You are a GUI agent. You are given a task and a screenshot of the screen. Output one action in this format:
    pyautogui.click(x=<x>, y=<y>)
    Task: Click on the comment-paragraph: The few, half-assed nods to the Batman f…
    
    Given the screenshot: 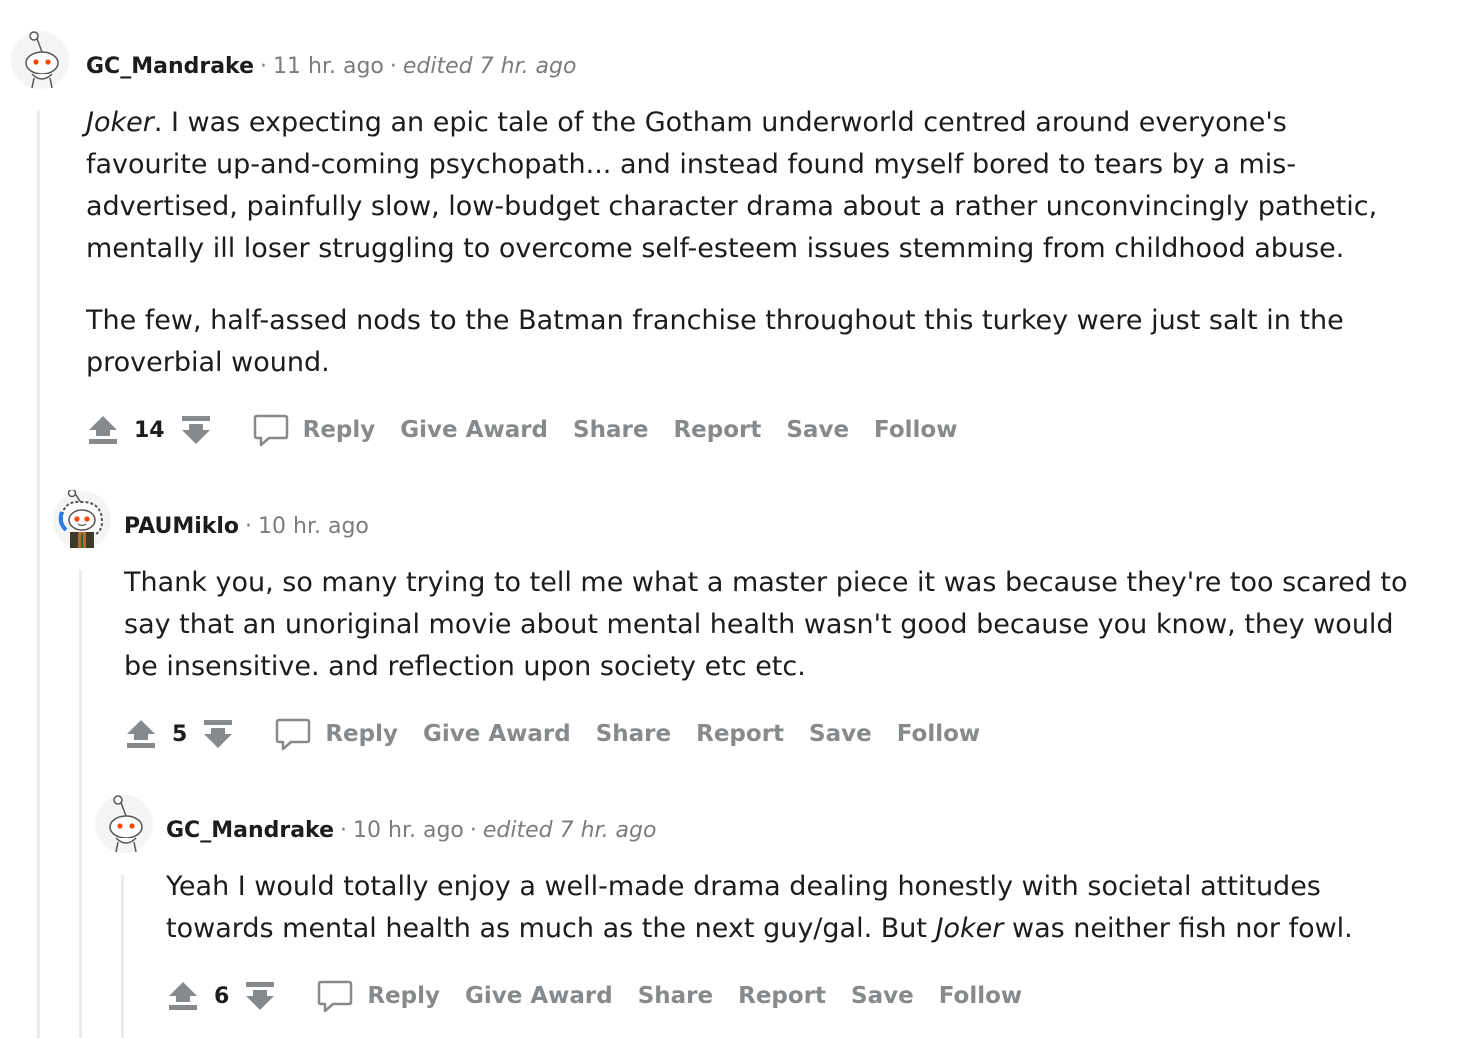 What is the action you would take?
    pyautogui.click(x=751, y=342)
    